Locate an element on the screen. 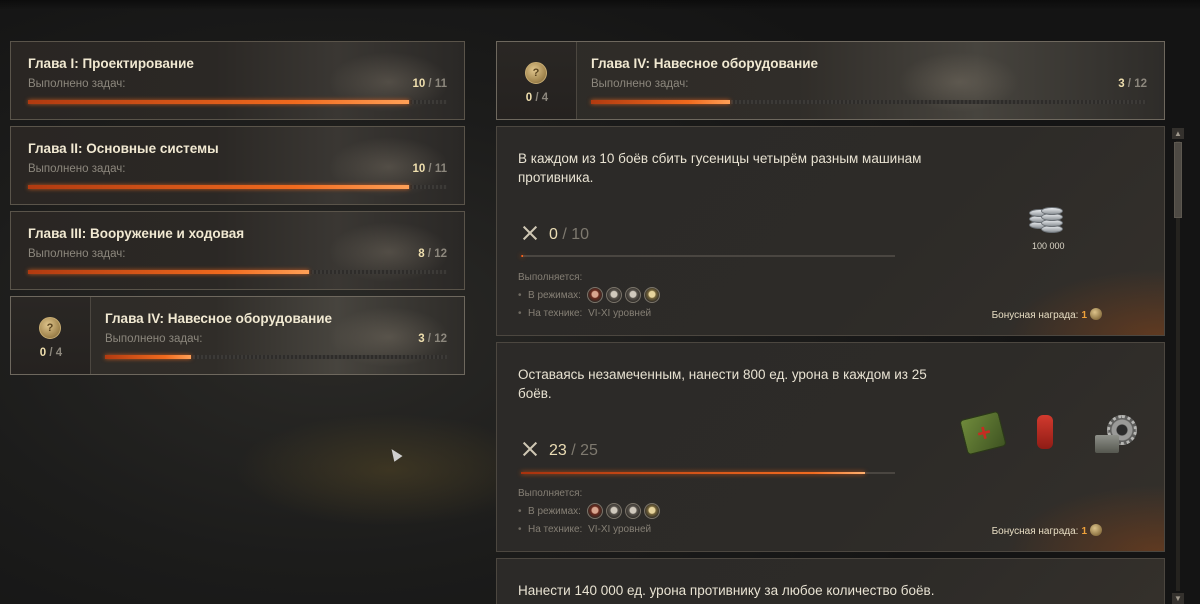 The height and width of the screenshot is (604, 1200). fire-extinguisher-icon is located at coordinates (1045, 432).